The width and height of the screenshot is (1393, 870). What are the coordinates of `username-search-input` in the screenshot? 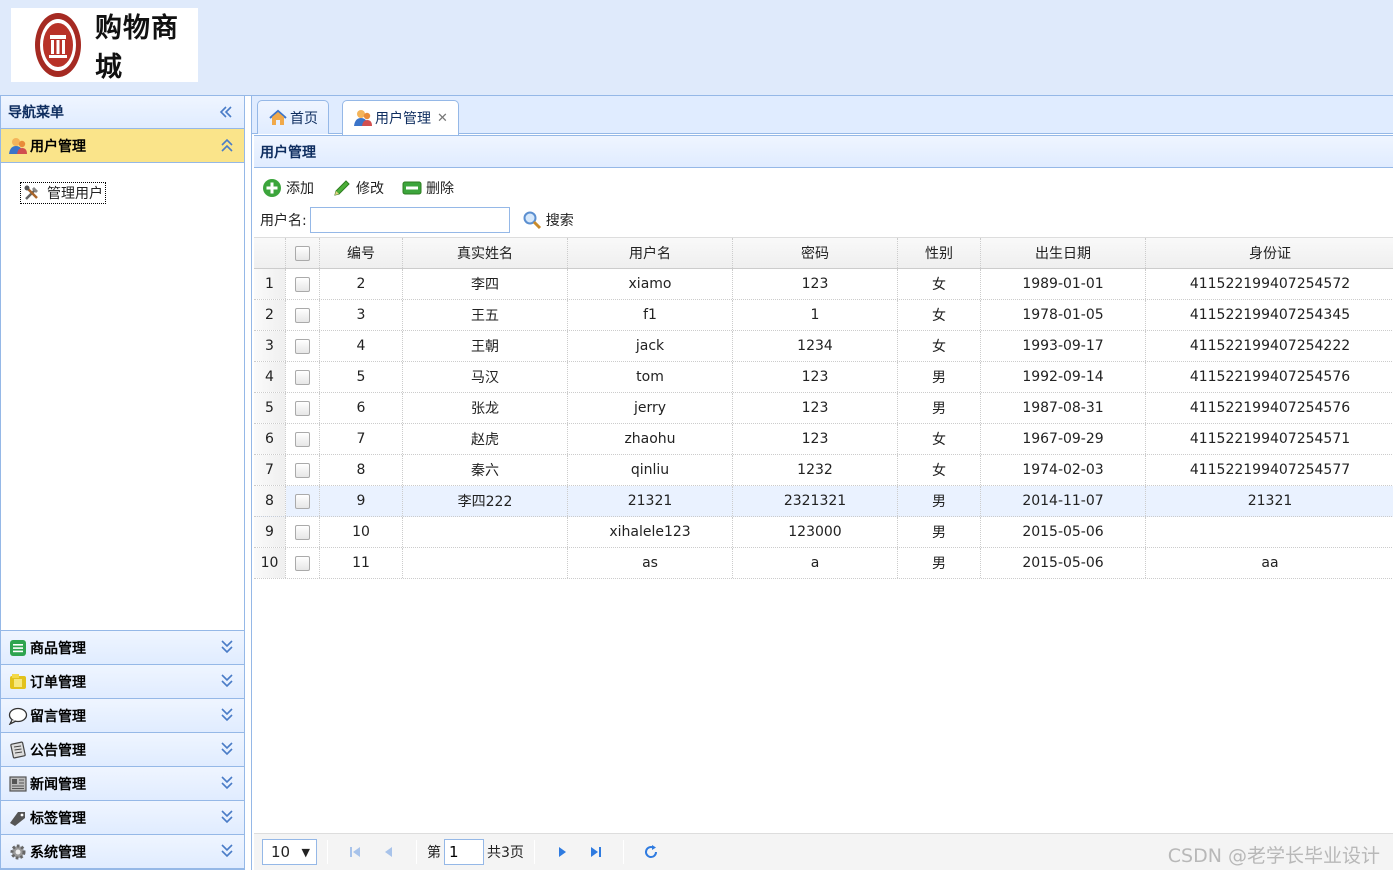 It's located at (409, 220).